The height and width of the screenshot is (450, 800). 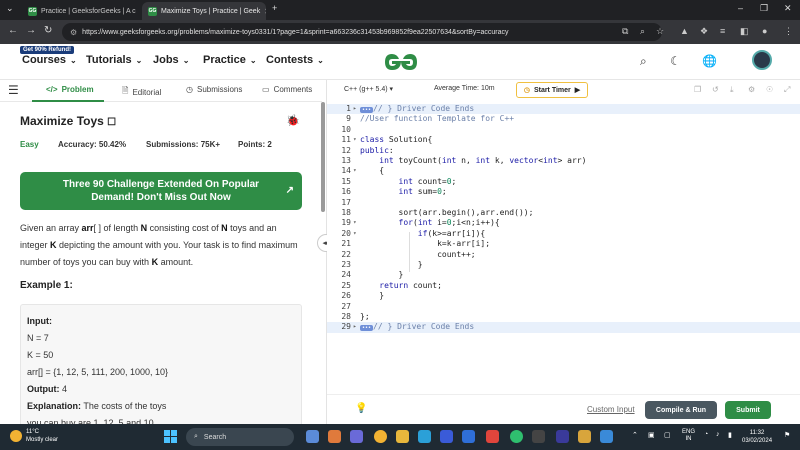 What do you see at coordinates (681, 410) in the screenshot?
I see `compile-run-button: Compile & Run` at bounding box center [681, 410].